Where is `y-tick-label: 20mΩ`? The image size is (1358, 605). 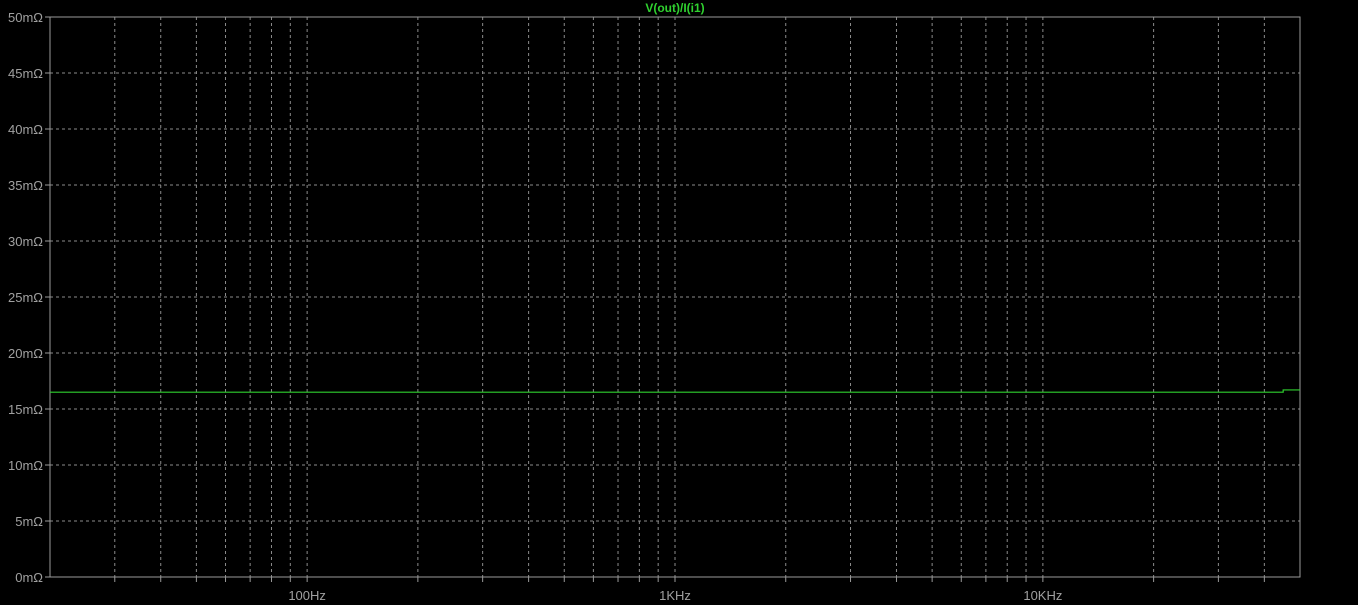
y-tick-label: 20mΩ is located at coordinates (25, 353).